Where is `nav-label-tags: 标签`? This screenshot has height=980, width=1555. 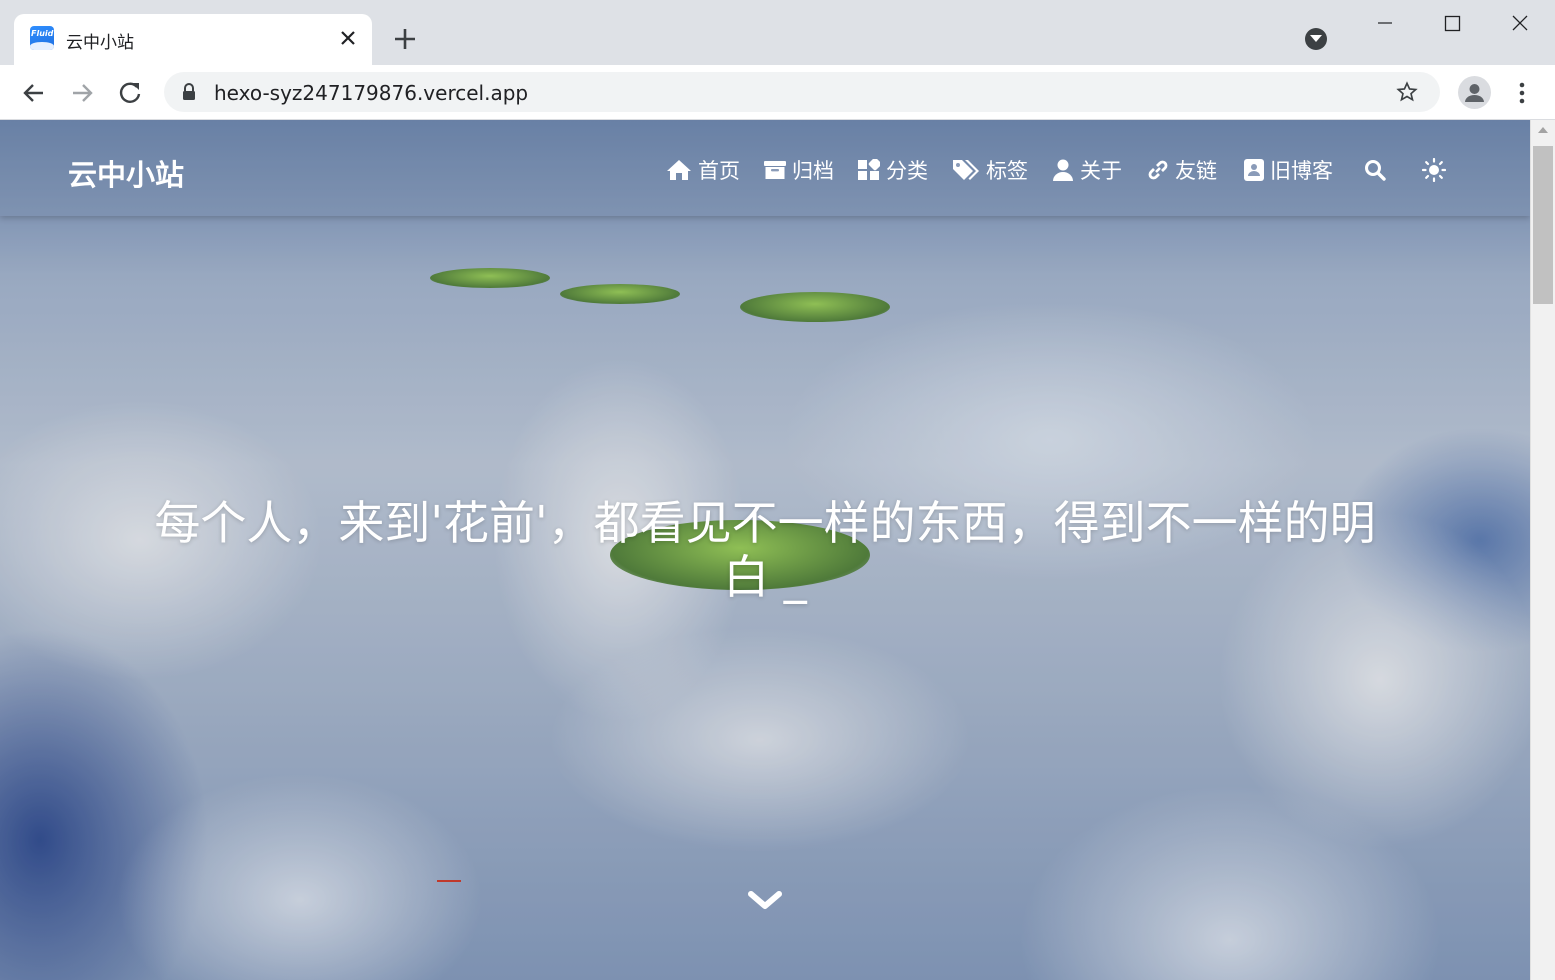 nav-label-tags: 标签 is located at coordinates (1007, 171).